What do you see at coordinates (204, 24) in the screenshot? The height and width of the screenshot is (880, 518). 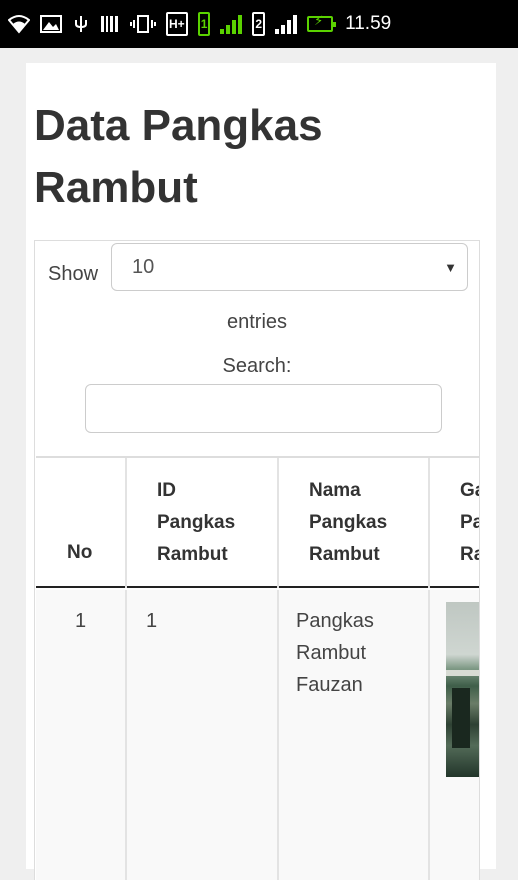 I see `sim1-icon: 1` at bounding box center [204, 24].